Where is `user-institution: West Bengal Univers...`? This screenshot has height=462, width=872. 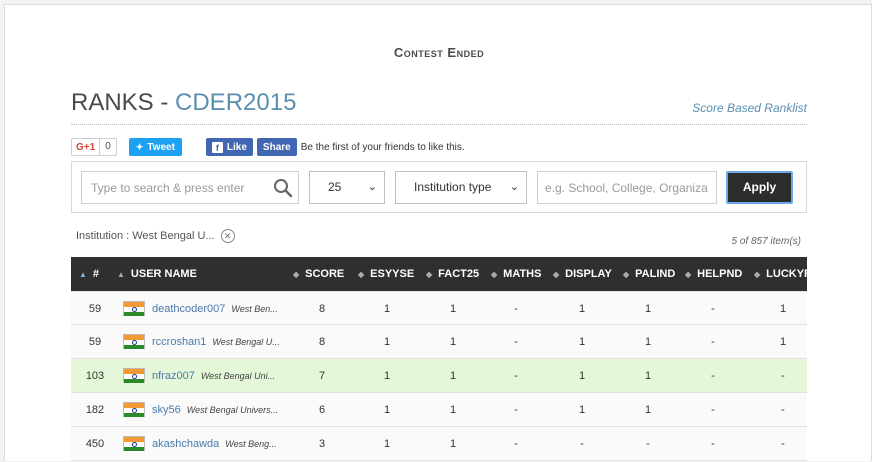 user-institution: West Bengal Univers... is located at coordinates (232, 410).